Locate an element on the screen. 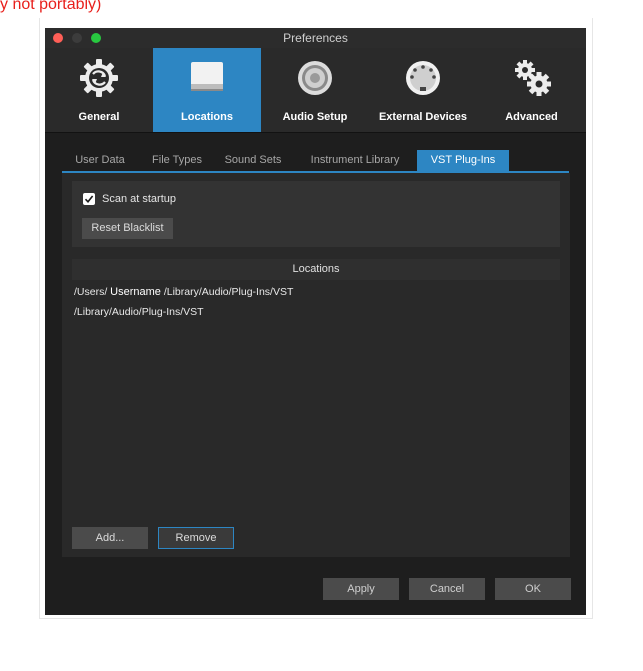  toolbar-label-audio-setup: Audio Setup is located at coordinates (315, 117).